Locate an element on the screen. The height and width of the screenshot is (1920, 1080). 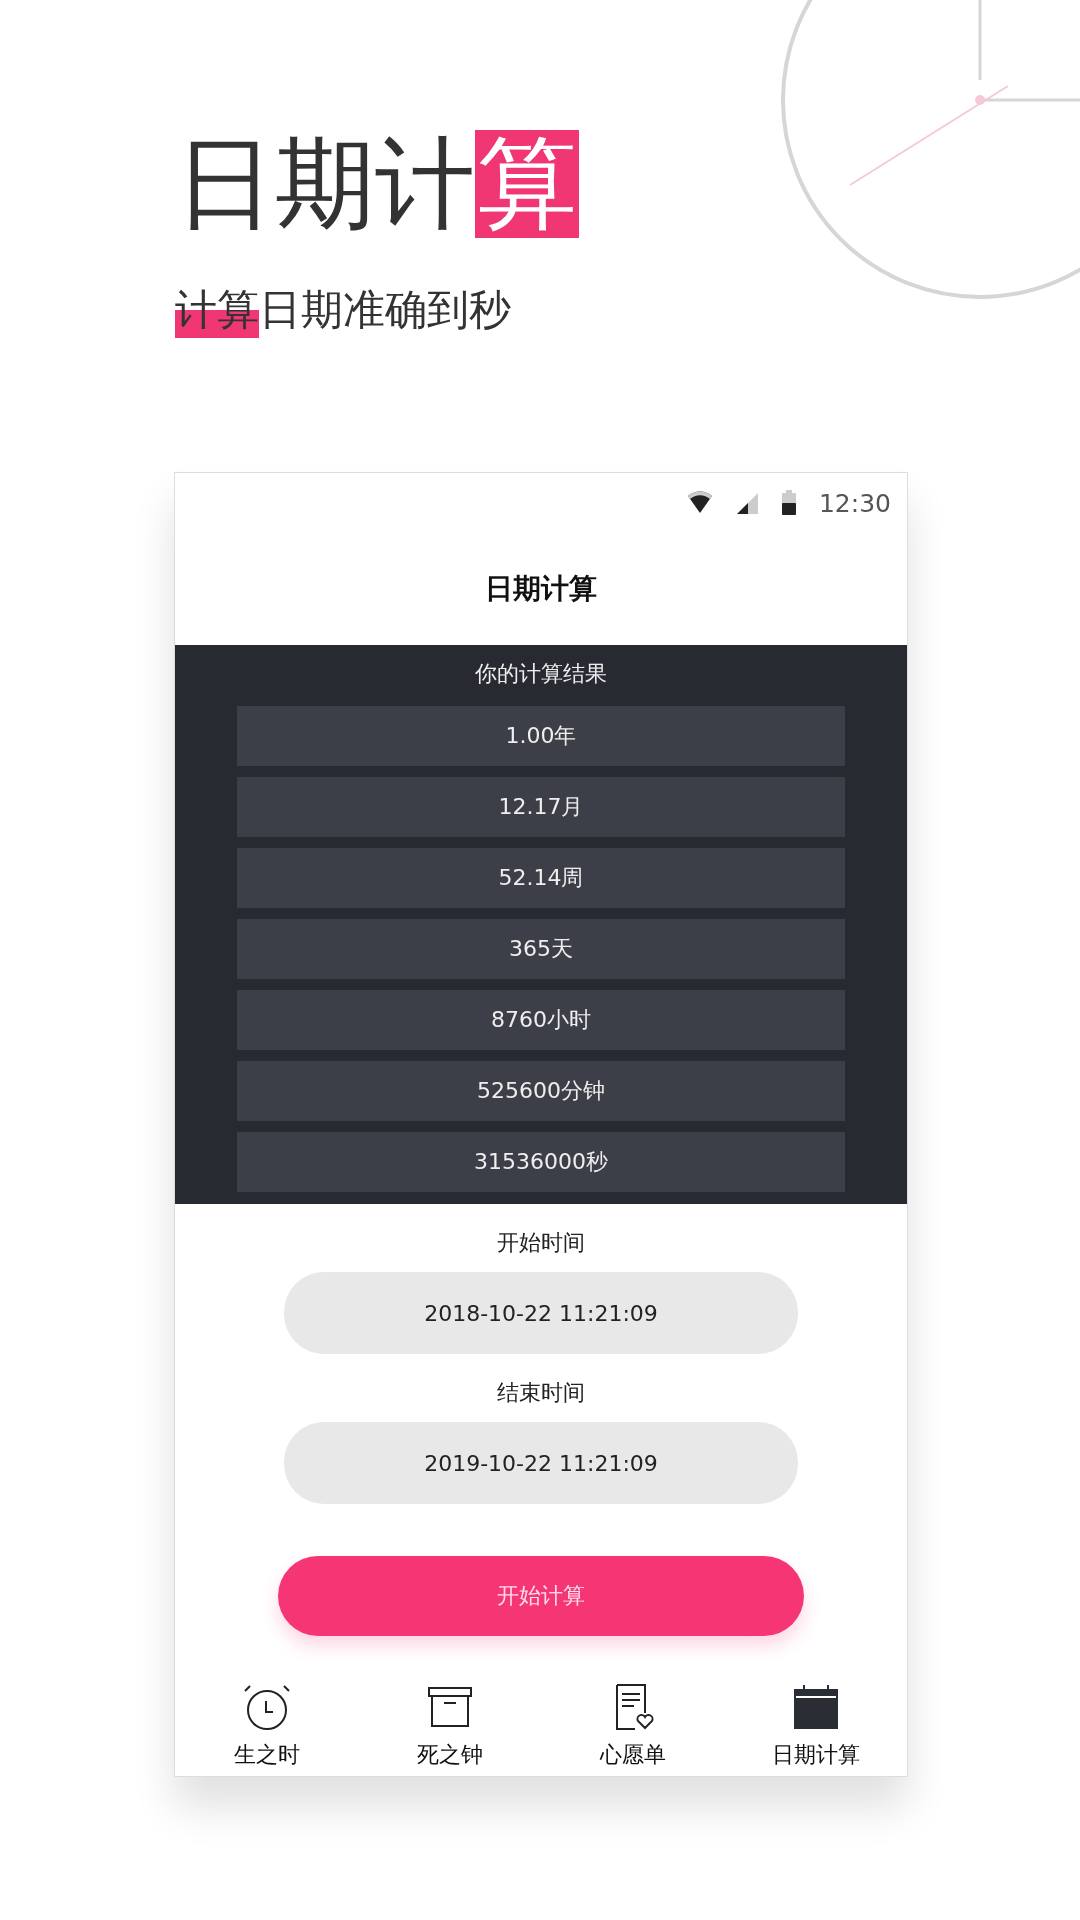
start-time-field: 2018-10-22 11:21:09 is located at coordinates (541, 1313).